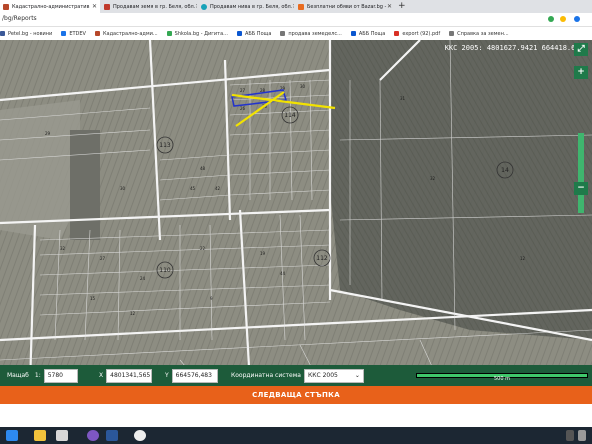 The height and width of the screenshot is (444, 592). I want to click on chrome-icon, so click(140, 435).